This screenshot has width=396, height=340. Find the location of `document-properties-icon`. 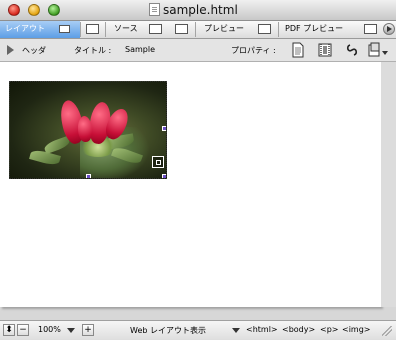

document-properties-icon is located at coordinates (298, 50).